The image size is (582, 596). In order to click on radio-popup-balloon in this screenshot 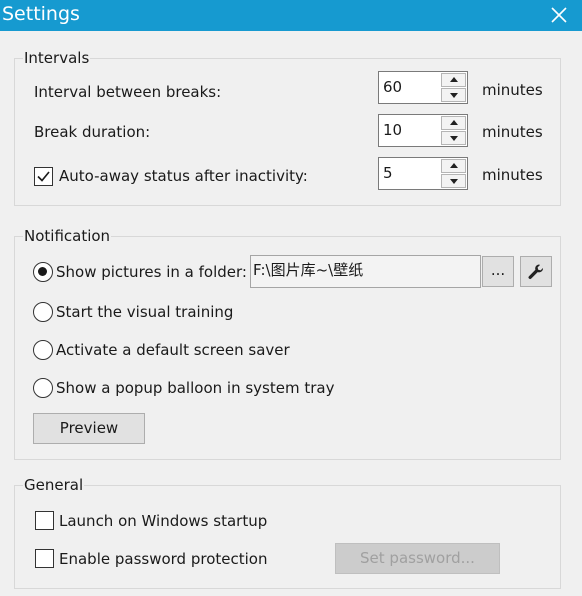, I will do `click(43, 388)`.